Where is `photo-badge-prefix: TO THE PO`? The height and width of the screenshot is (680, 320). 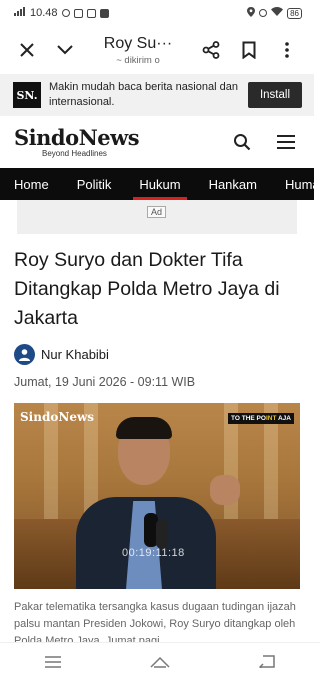
photo-badge-prefix: TO THE PO is located at coordinates (248, 418).